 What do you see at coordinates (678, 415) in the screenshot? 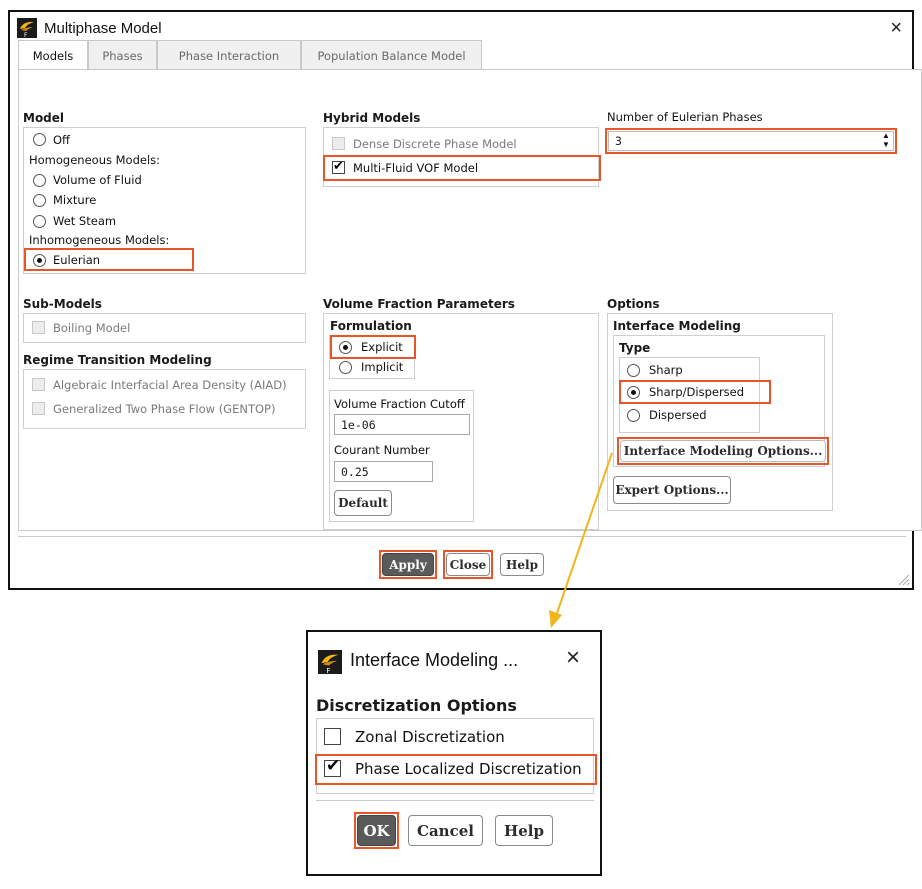
I see `dispersed-label: Dispersed` at bounding box center [678, 415].